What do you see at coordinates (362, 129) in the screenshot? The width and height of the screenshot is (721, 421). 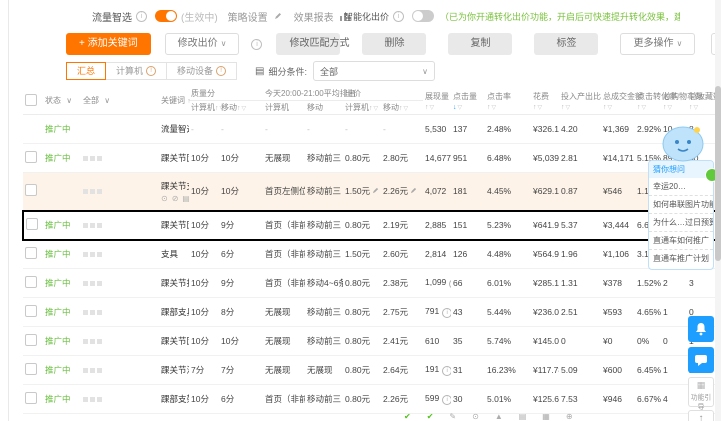 I see `bid-pc-cell: -` at bounding box center [362, 129].